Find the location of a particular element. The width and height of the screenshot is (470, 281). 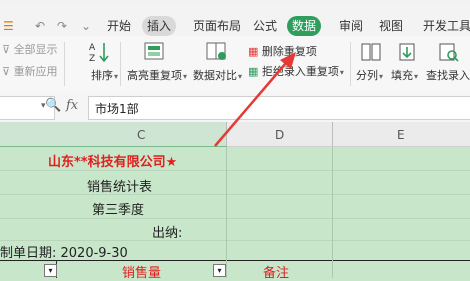

annotation-arrow is located at coordinates (255, 99).